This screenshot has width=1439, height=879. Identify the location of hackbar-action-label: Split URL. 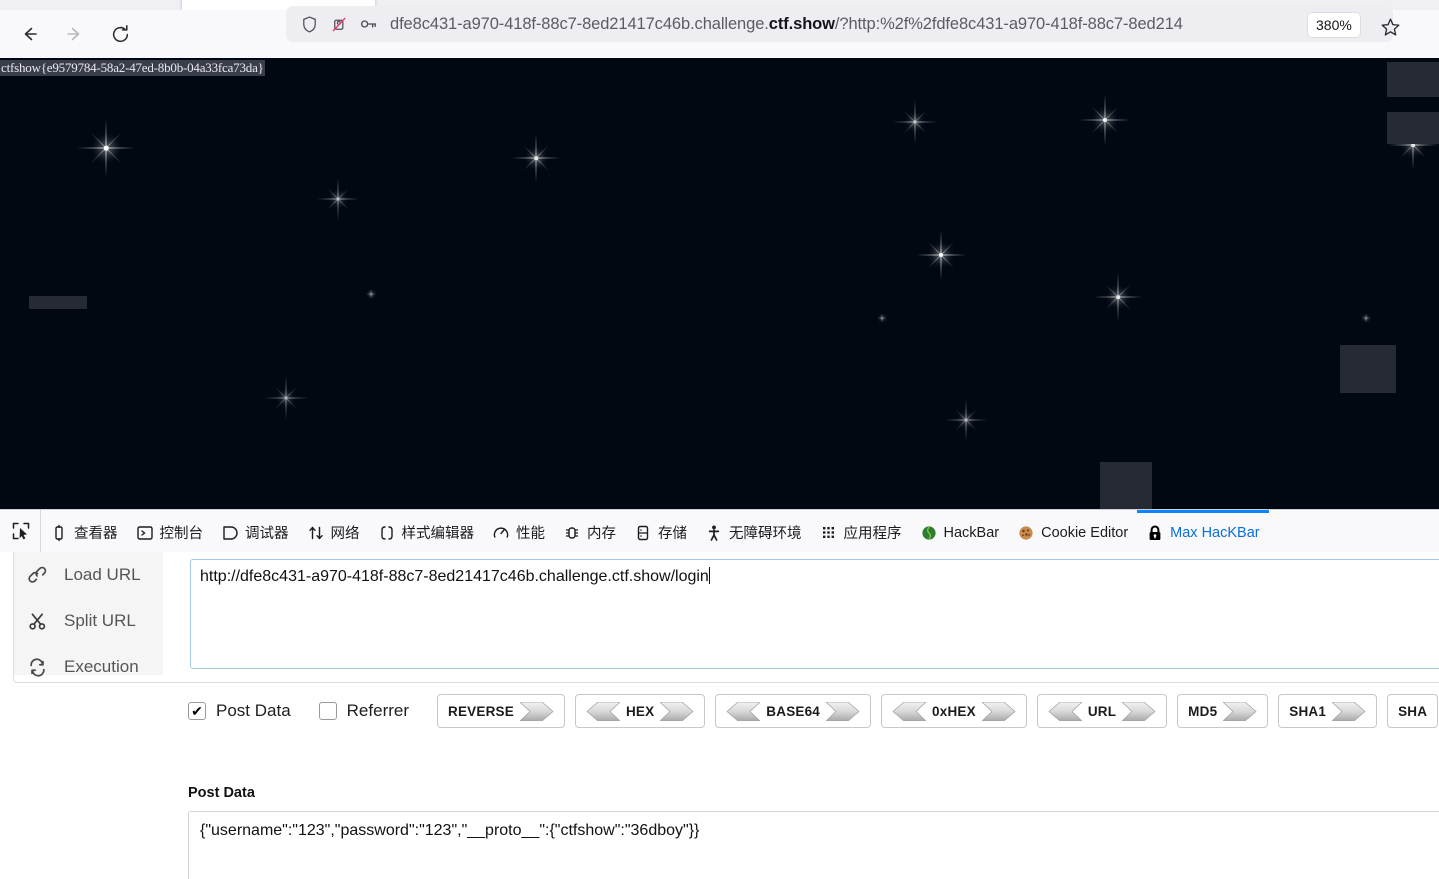
(100, 620).